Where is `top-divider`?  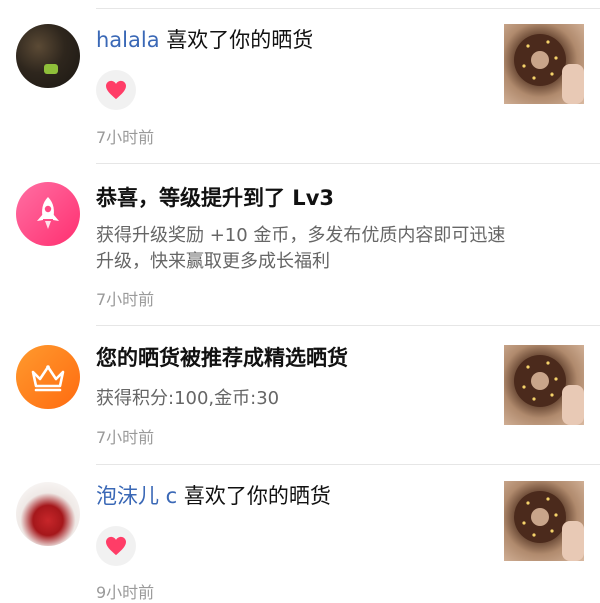 top-divider is located at coordinates (348, 8).